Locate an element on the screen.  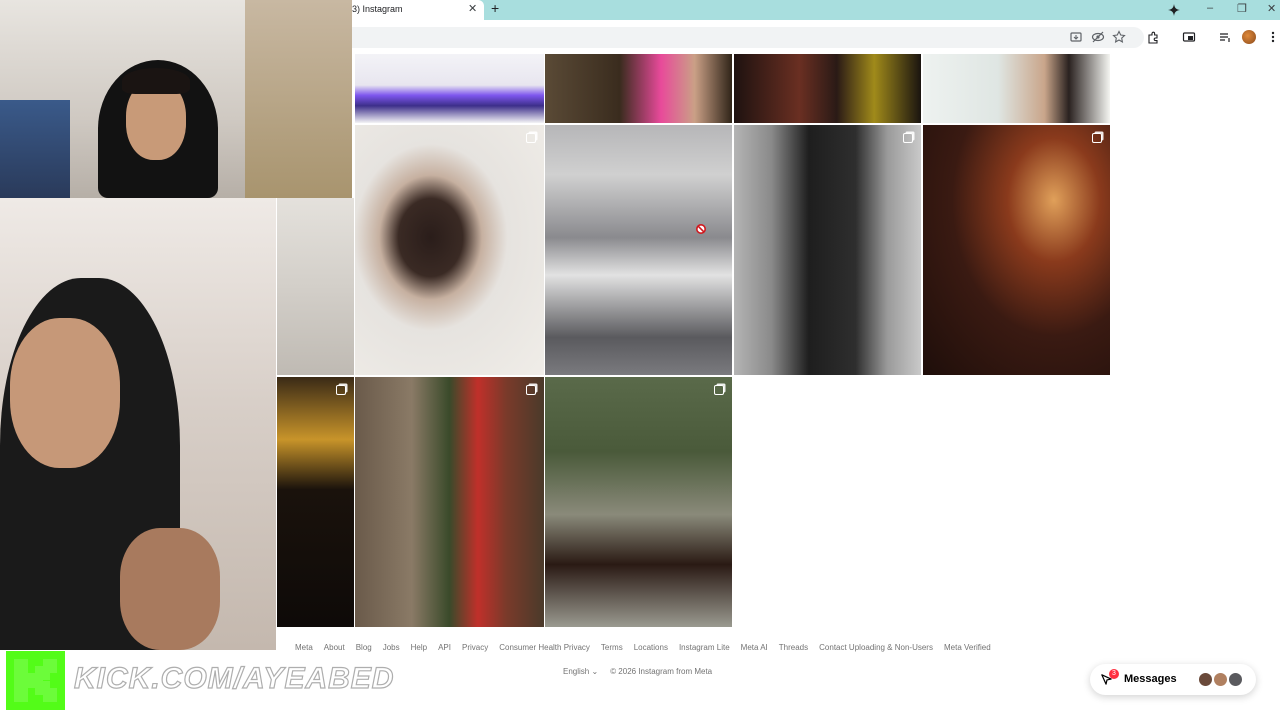
close-window-button: ✕ is located at coordinates (1271, 8).